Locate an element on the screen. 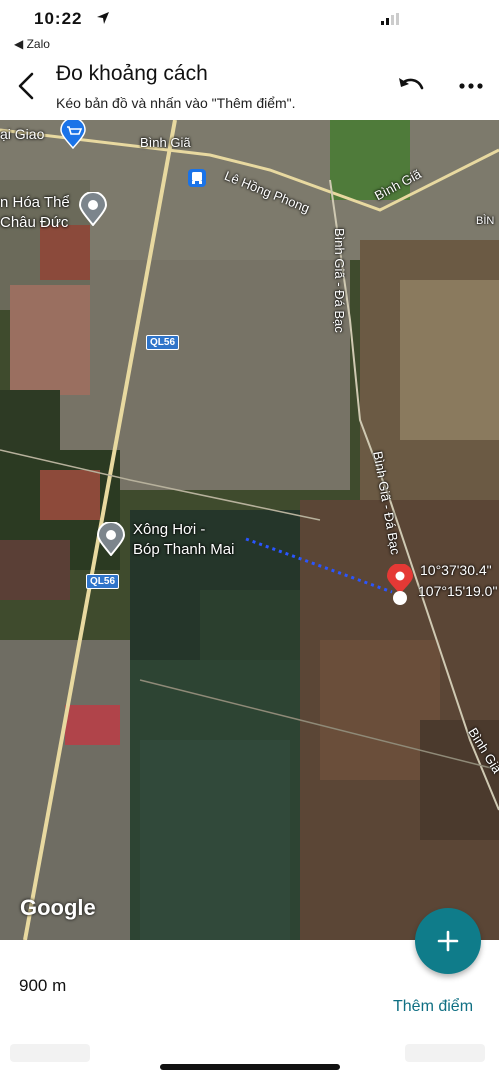 The image size is (499, 1080). shopping-pin-icon is located at coordinates (73, 134).